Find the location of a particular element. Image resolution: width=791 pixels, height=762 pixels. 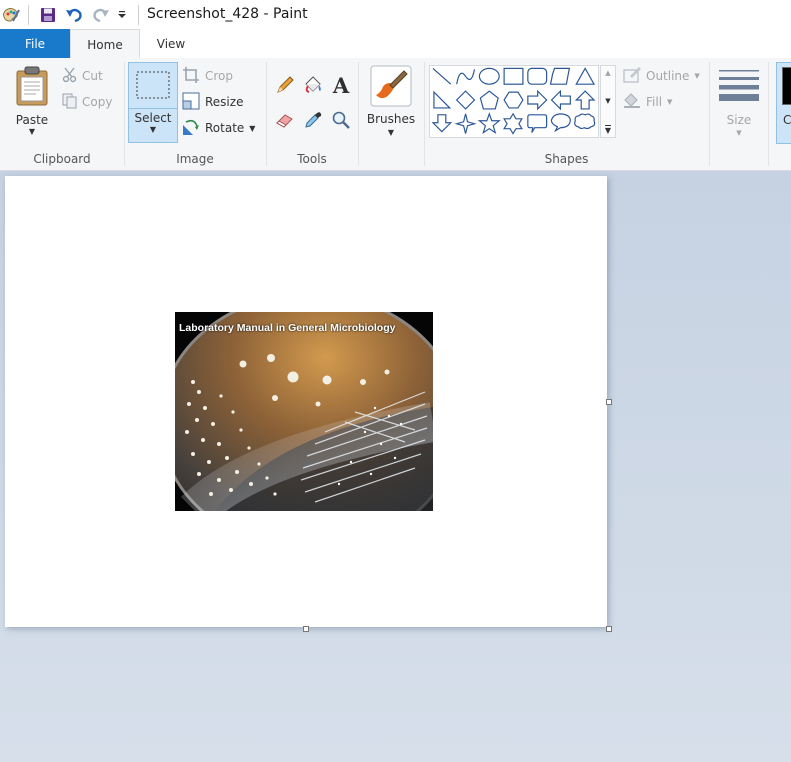

fill-label: Fill is located at coordinates (654, 102).